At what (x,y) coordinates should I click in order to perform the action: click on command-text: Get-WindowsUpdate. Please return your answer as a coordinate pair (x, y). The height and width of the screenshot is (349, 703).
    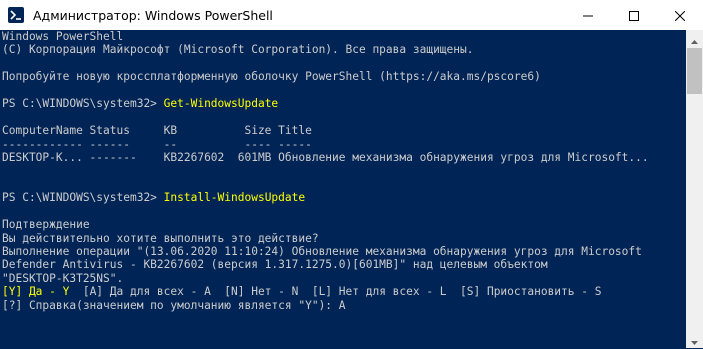
    Looking at the image, I should click on (221, 104).